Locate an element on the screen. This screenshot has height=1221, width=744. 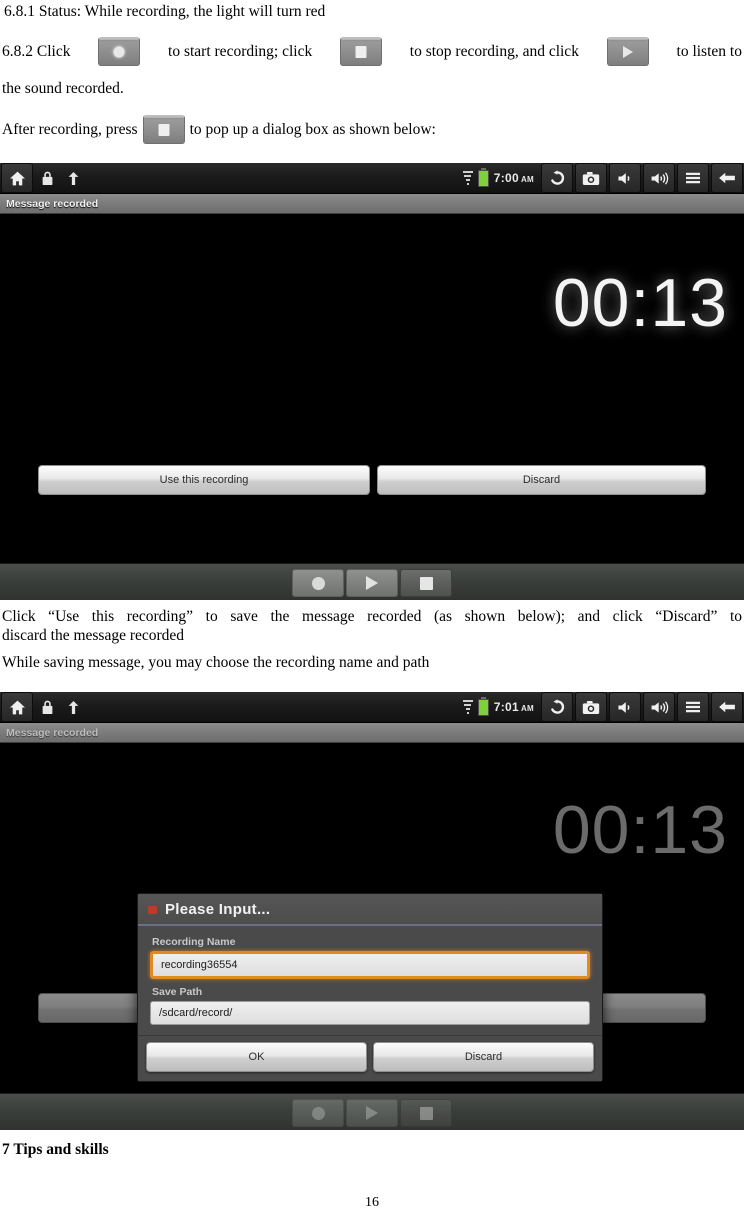
page-number: 16 is located at coordinates (372, 1202).